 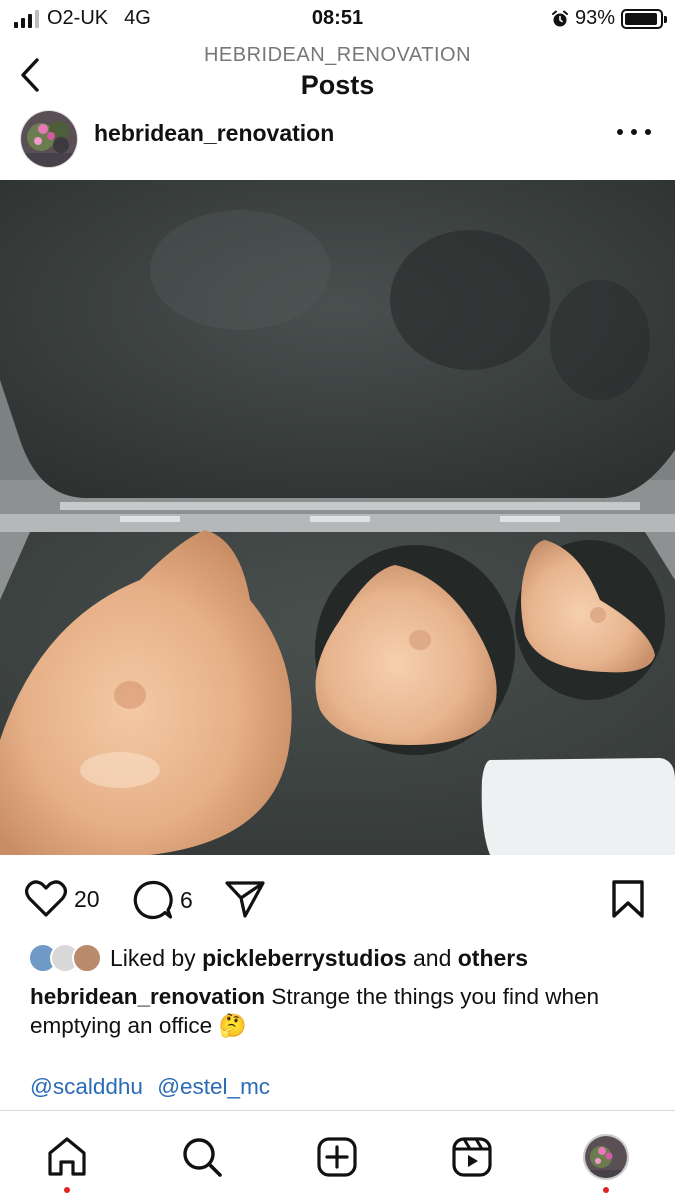 I want to click on caption-username: hebridean_renovation, so click(x=147, y=996).